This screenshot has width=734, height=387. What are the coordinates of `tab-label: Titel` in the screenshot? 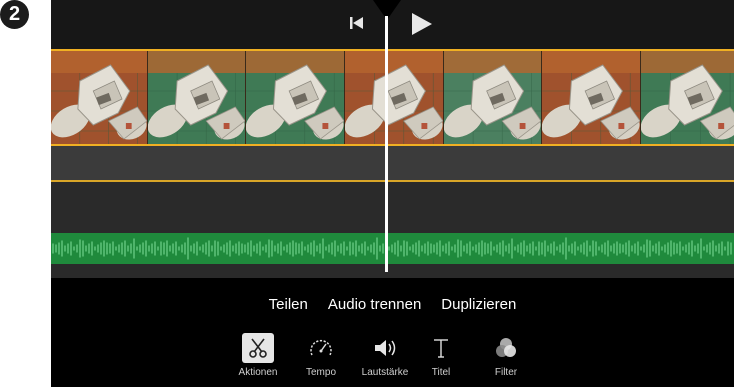 It's located at (441, 372).